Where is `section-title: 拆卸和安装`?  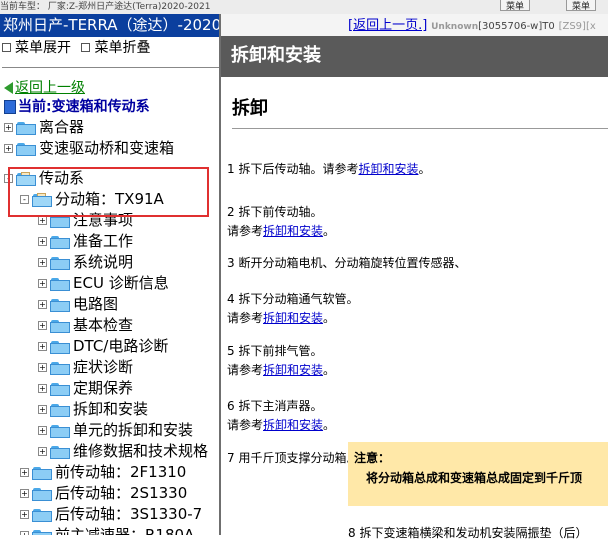 section-title: 拆卸和安装 is located at coordinates (414, 56).